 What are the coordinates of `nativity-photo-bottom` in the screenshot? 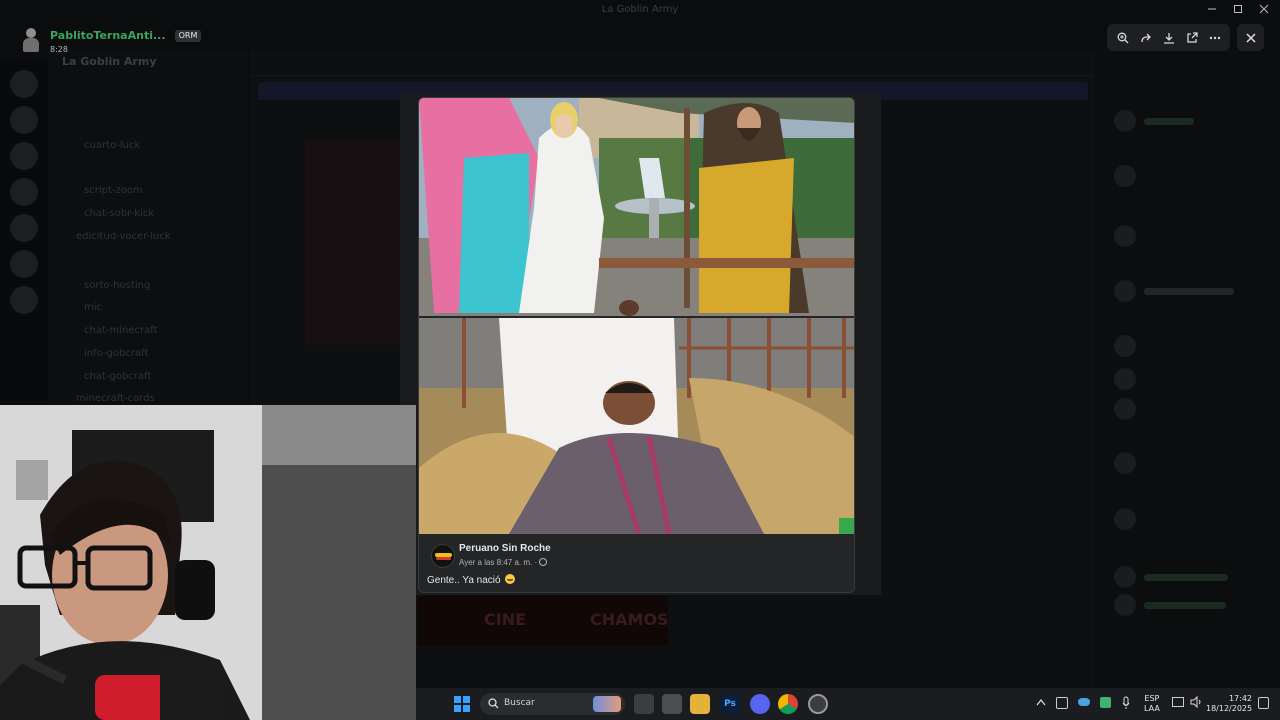 It's located at (636, 426).